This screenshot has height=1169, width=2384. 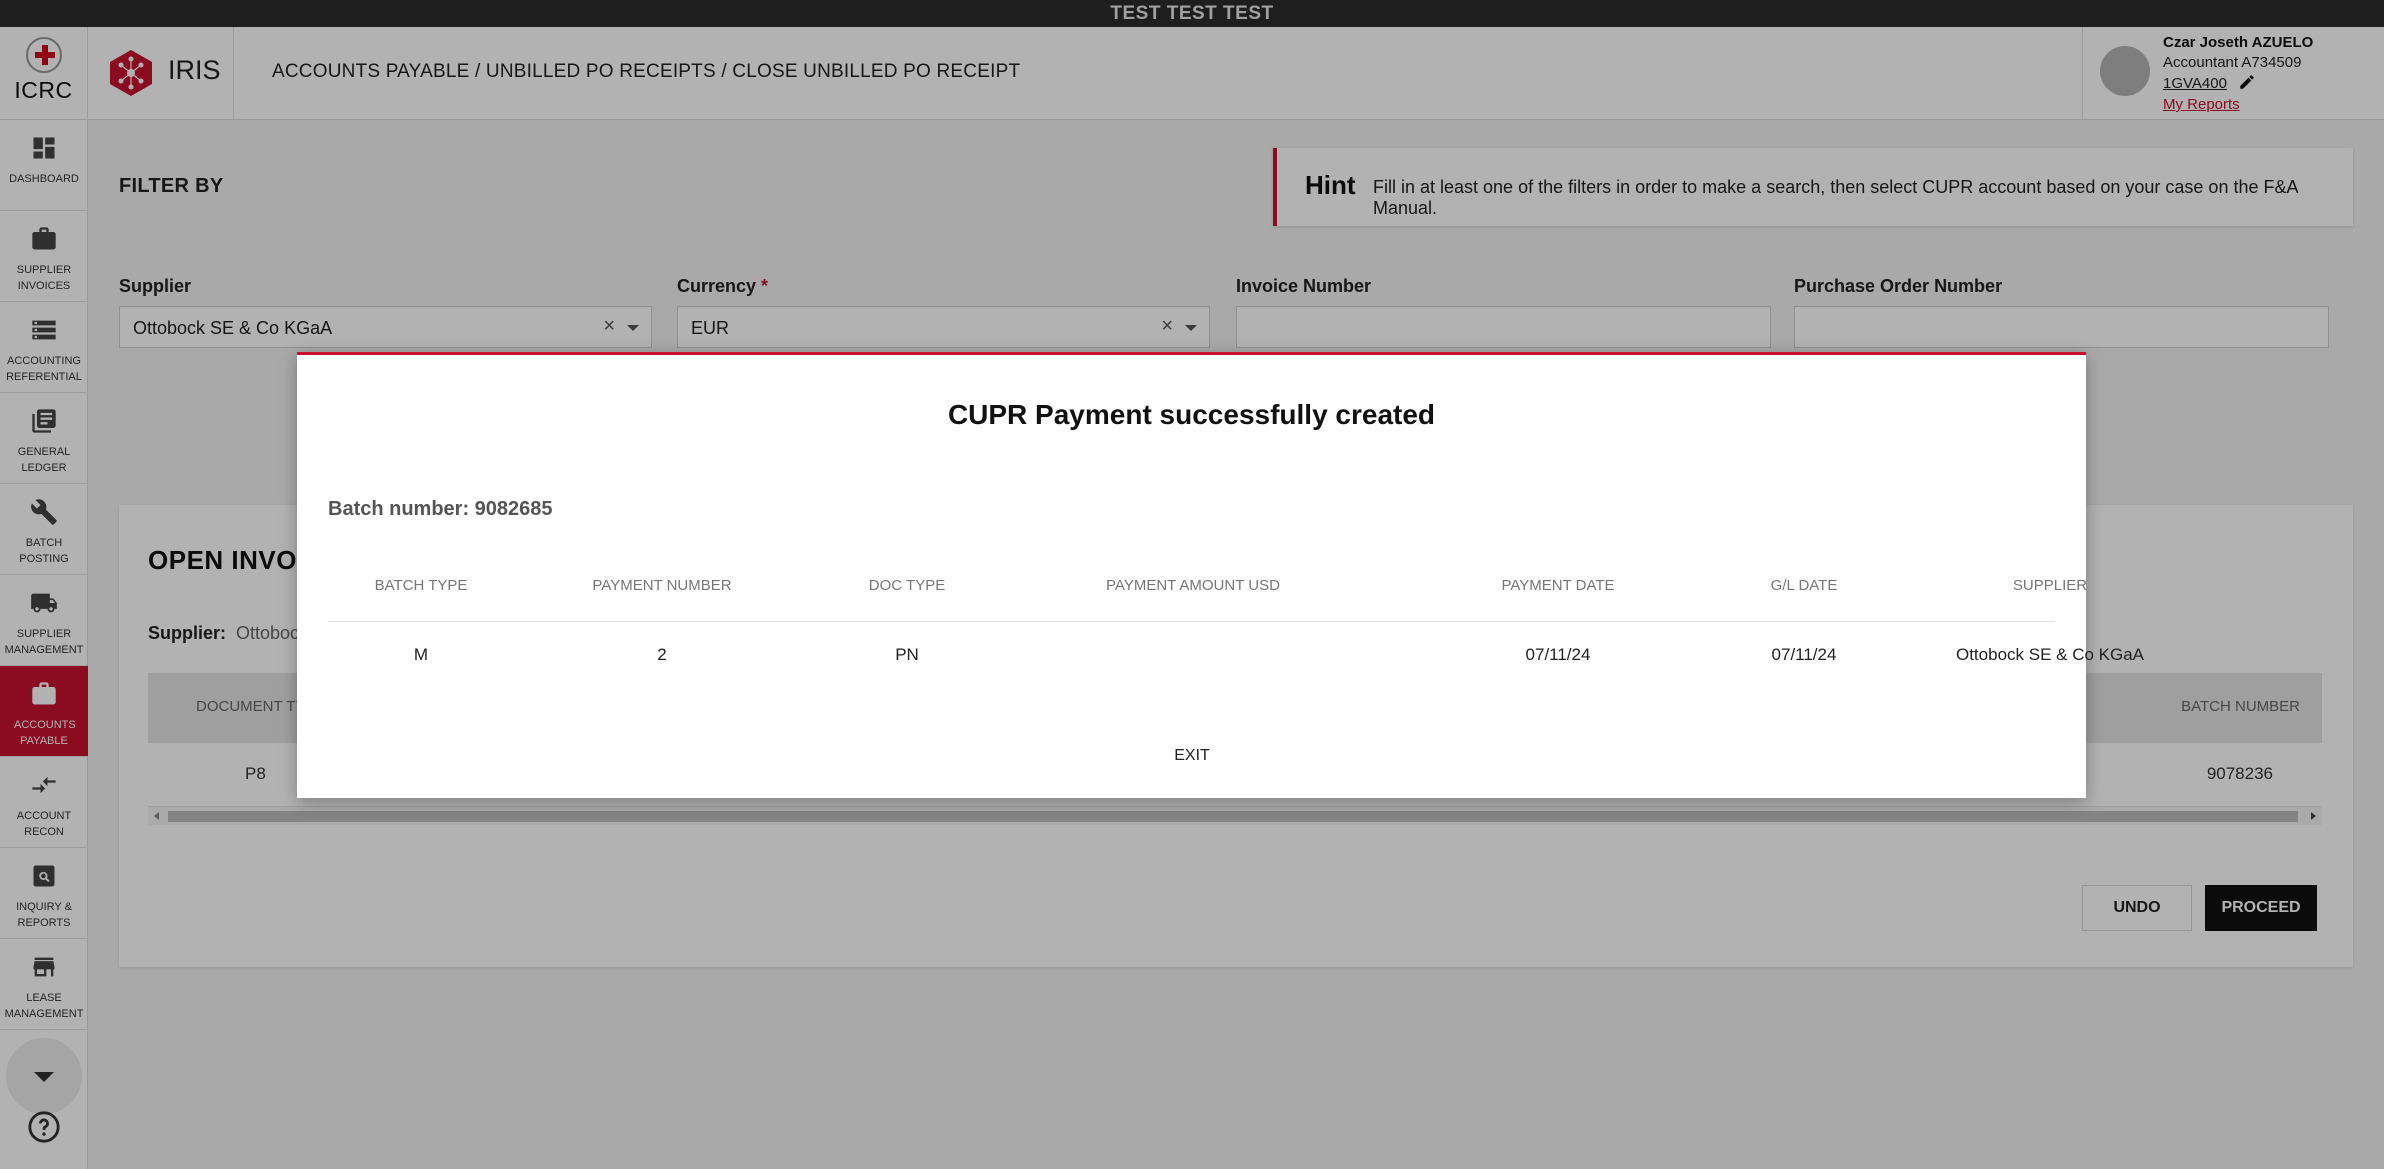 What do you see at coordinates (2050, 654) in the screenshot?
I see `cell-supplier: Ottobock SE & Co KGaA` at bounding box center [2050, 654].